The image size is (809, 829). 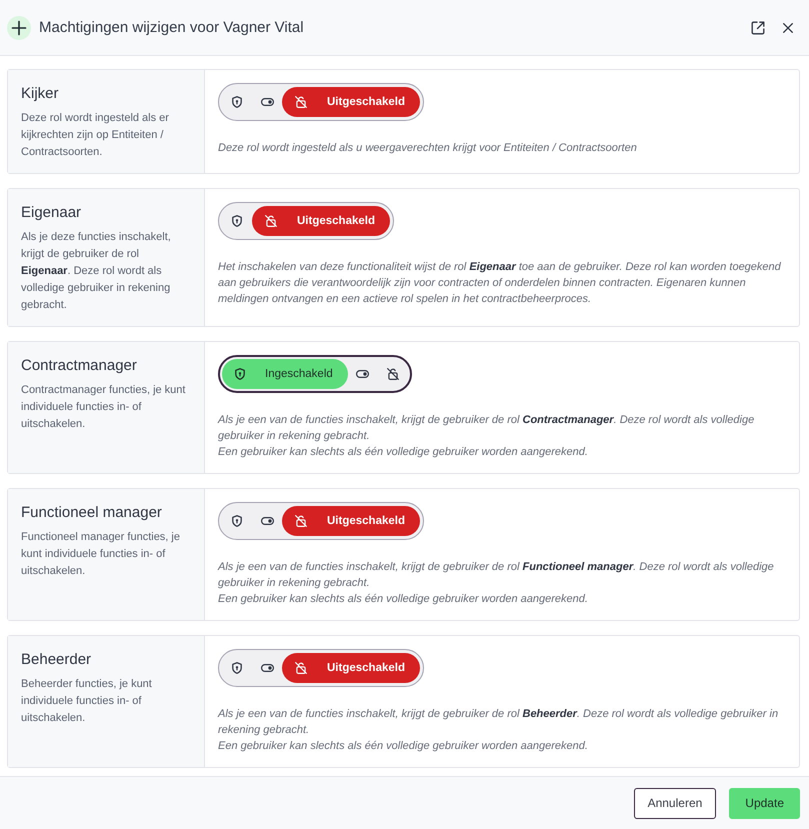 What do you see at coordinates (758, 27) in the screenshot?
I see `expand-icon` at bounding box center [758, 27].